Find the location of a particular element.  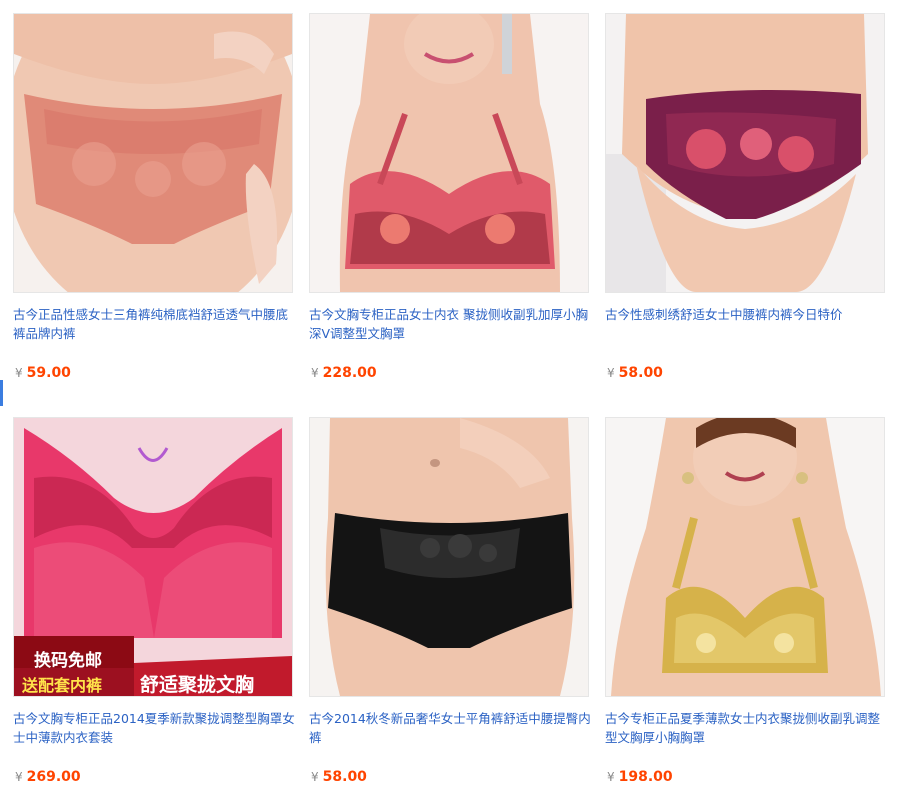

peach-lace-brief-photo is located at coordinates (153, 153).